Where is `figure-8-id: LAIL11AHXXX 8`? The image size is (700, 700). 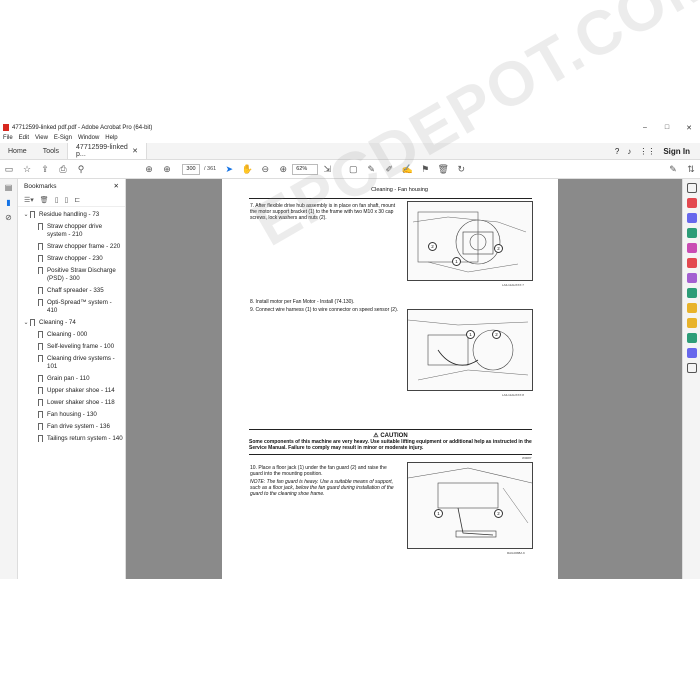 figure-8-id: LAIL11AHXXX 8 is located at coordinates (513, 395).